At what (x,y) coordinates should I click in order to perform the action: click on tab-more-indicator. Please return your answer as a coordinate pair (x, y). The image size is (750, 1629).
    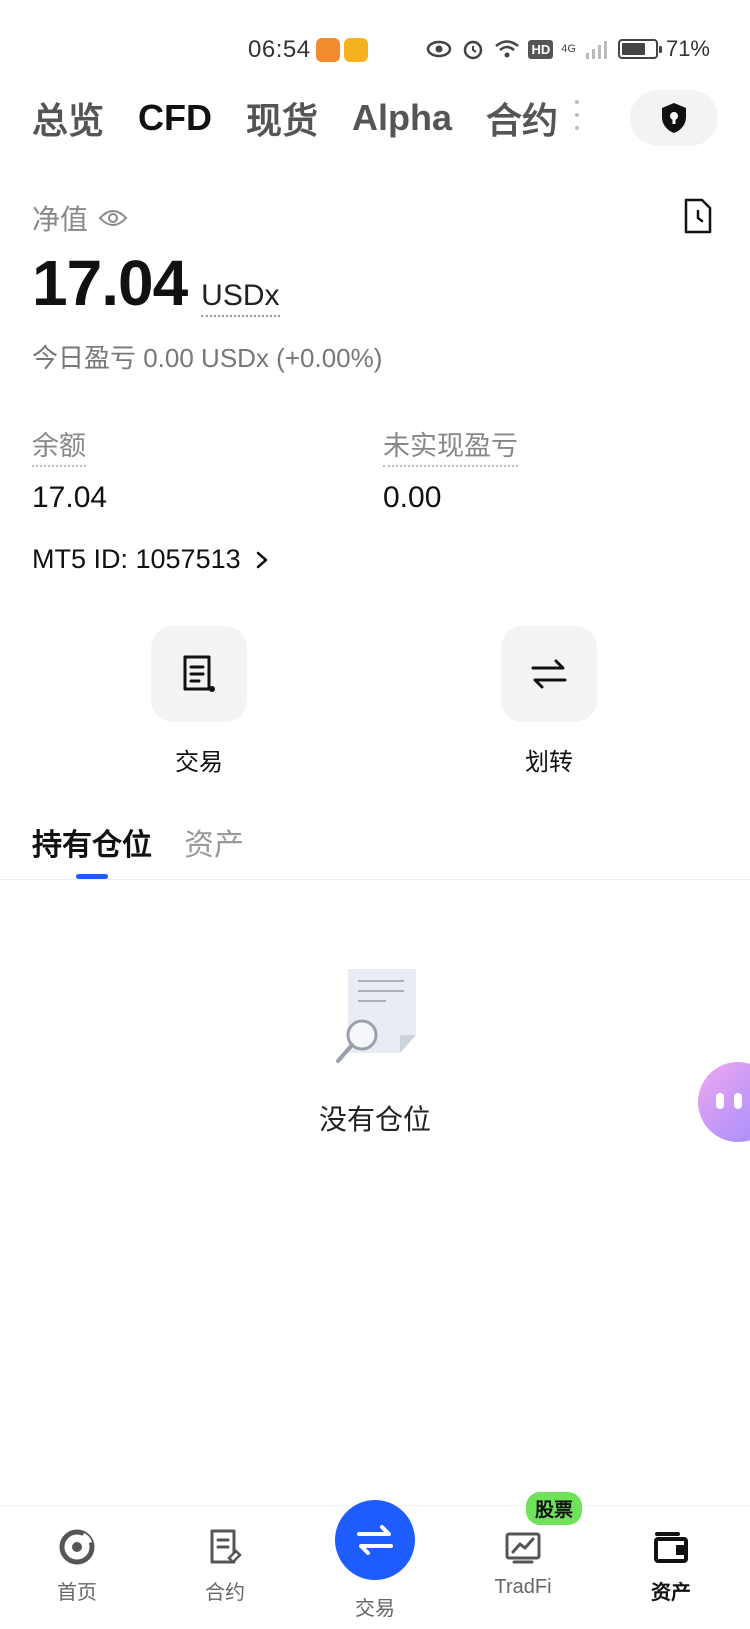
    Looking at the image, I should click on (577, 115).